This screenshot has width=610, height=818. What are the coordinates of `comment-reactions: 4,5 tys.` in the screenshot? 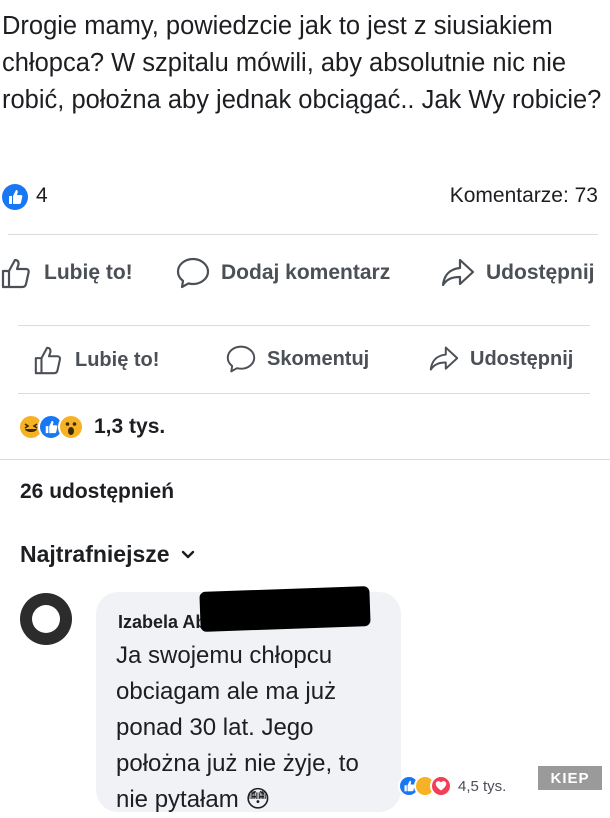 It's located at (452, 786).